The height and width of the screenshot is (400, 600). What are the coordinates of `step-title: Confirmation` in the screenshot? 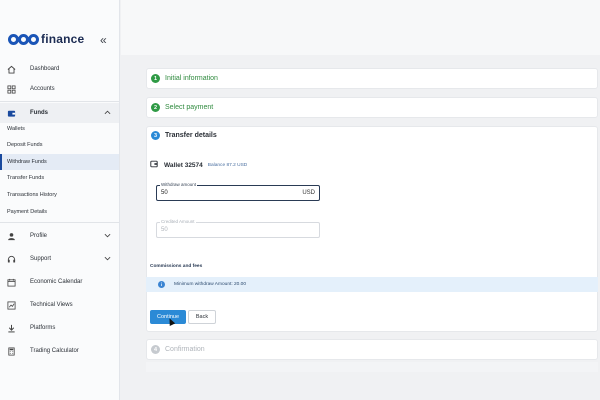 It's located at (185, 349).